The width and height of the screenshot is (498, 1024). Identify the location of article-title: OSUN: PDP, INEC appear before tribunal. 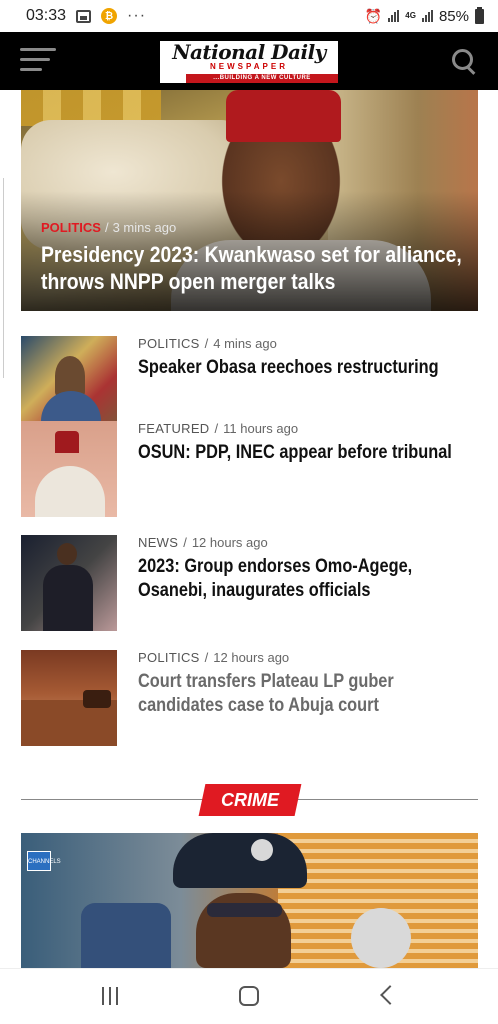
(299, 453).